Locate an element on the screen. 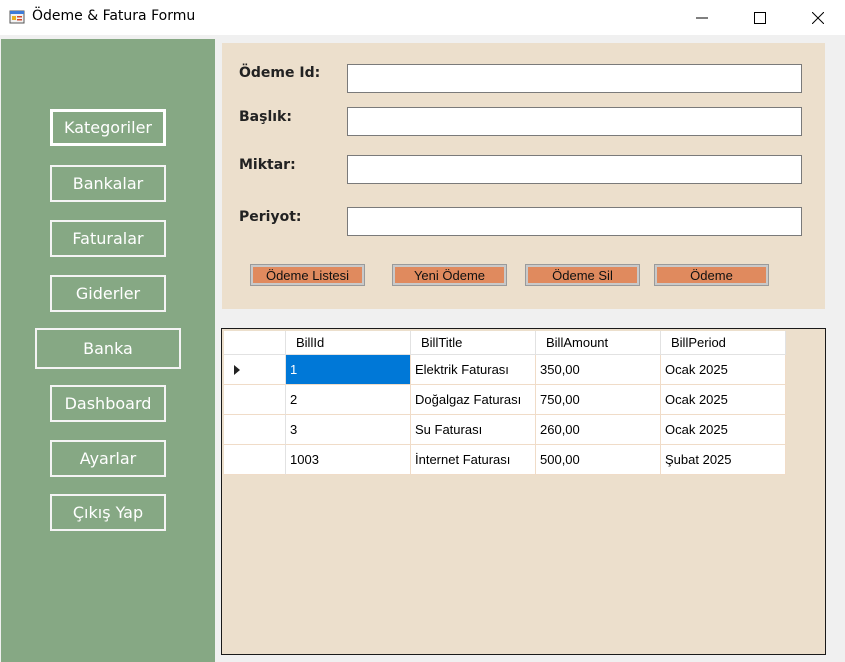 The width and height of the screenshot is (845, 662). miktar-input is located at coordinates (574, 169).